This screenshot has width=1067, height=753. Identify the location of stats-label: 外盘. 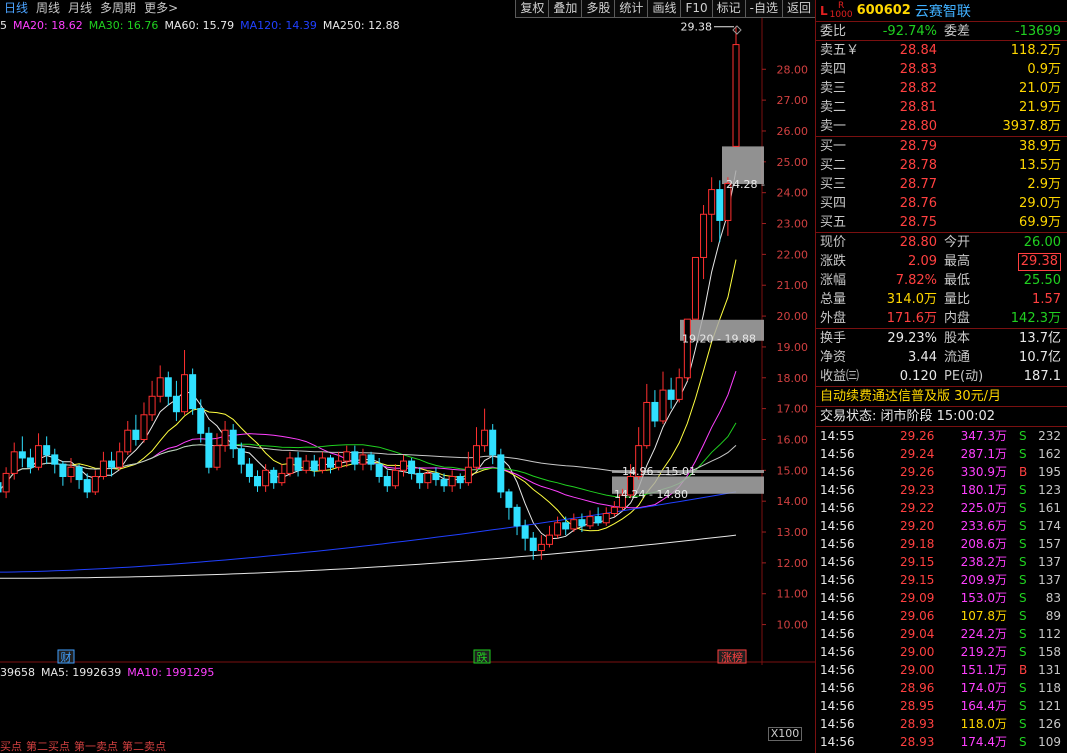
(833, 318).